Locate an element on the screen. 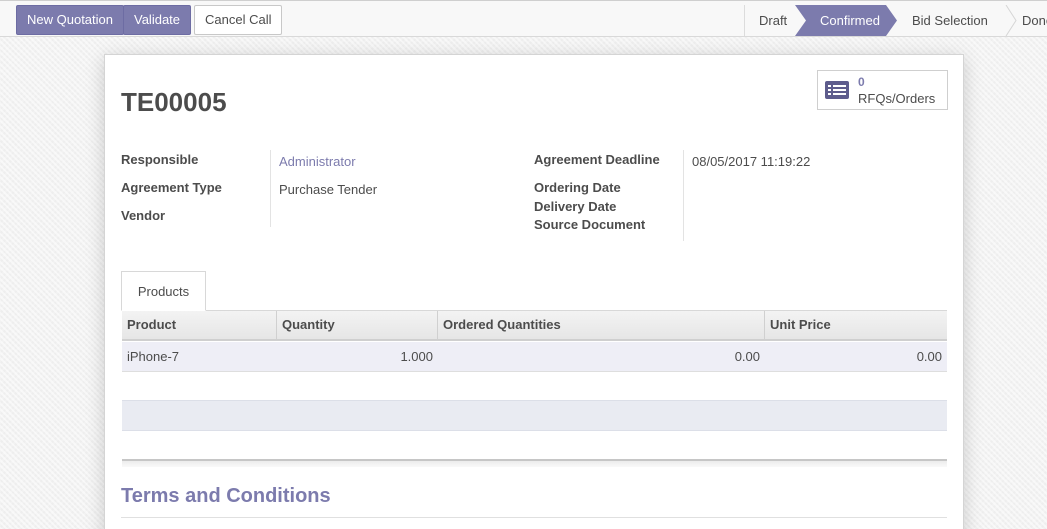  new-quotation-button: New Quotation is located at coordinates (70, 20).